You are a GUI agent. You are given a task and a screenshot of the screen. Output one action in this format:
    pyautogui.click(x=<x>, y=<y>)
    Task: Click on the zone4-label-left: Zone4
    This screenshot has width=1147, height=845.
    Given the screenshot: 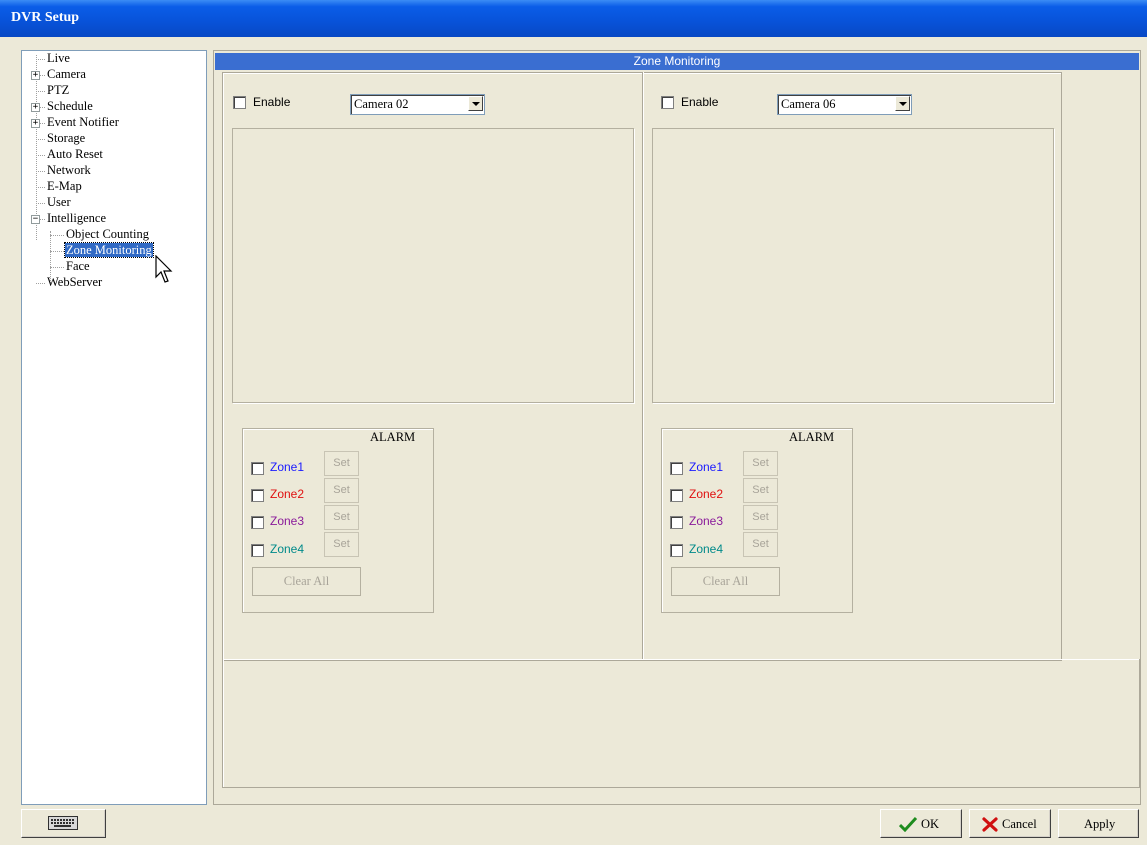 What is the action you would take?
    pyautogui.click(x=287, y=549)
    